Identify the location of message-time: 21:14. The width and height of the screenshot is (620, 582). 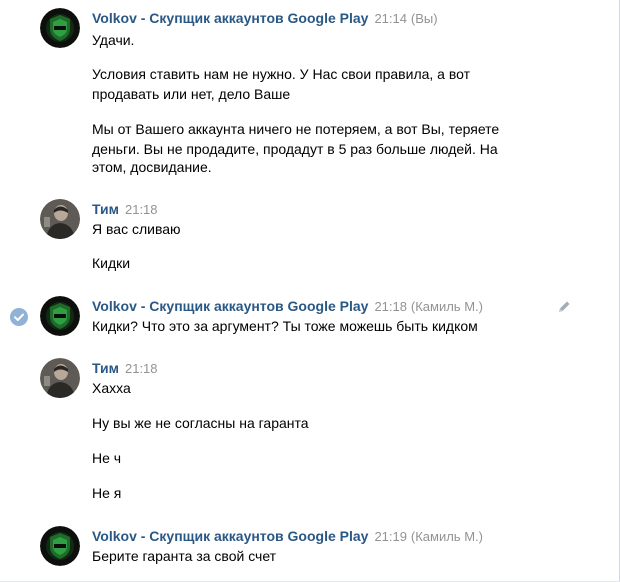
(390, 18).